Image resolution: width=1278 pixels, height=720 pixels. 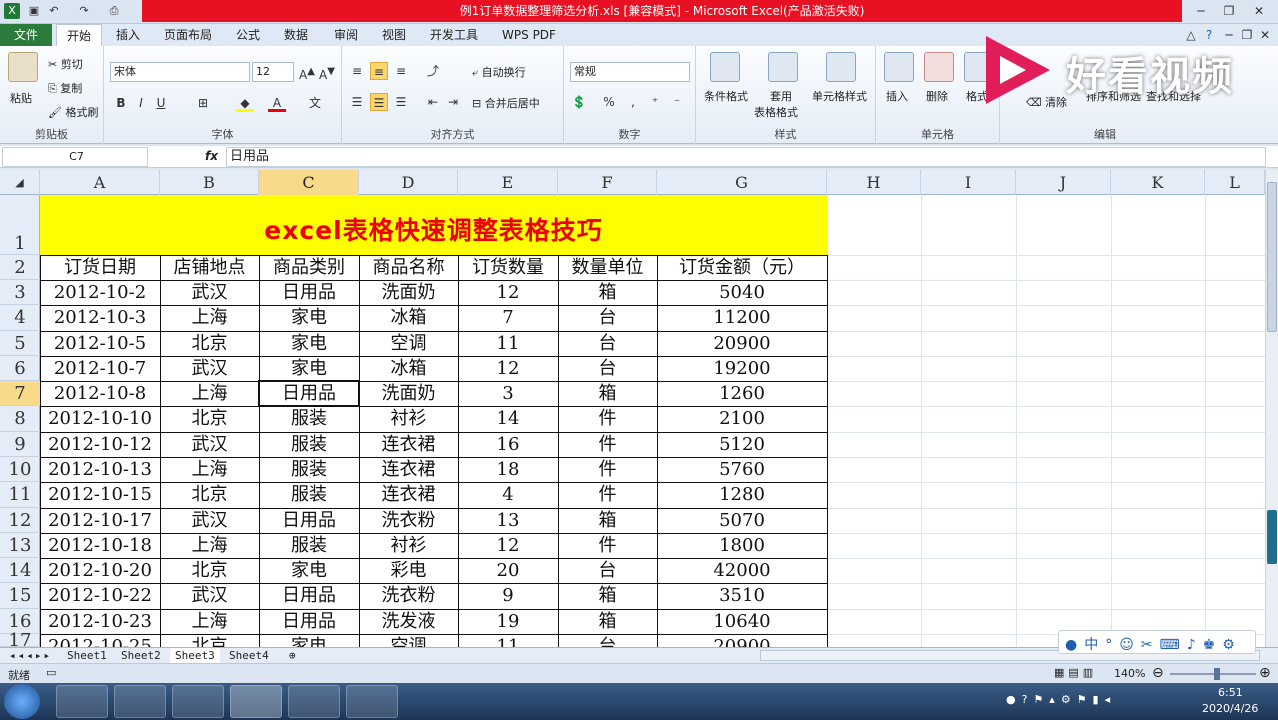 What do you see at coordinates (100, 495) in the screenshot?
I see `table-cell: 2012-10-15` at bounding box center [100, 495].